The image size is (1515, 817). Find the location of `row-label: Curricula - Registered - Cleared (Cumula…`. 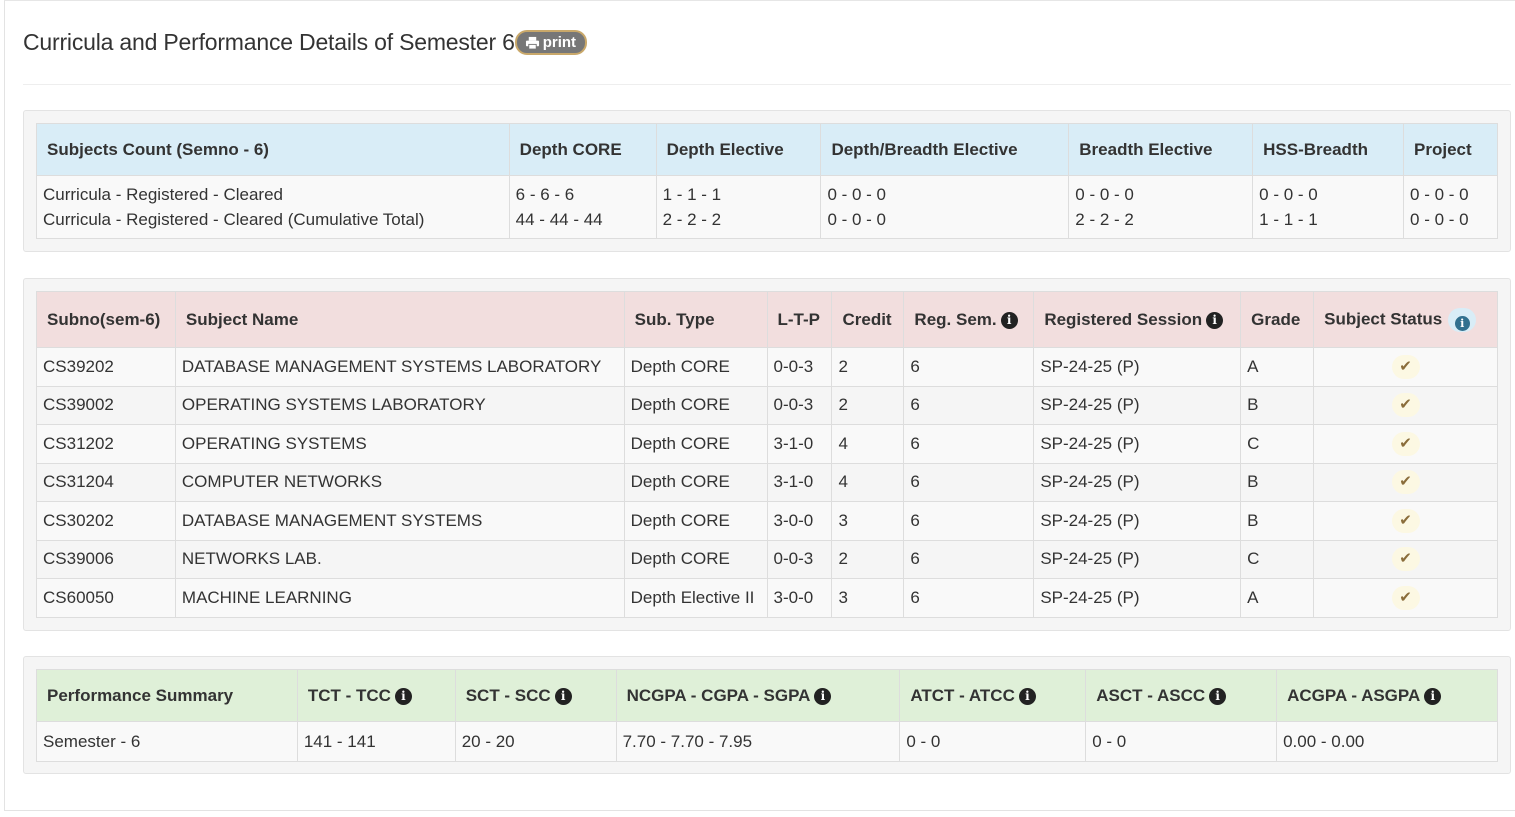

row-label: Curricula - Registered - Cleared (Cumula… is located at coordinates (234, 219).